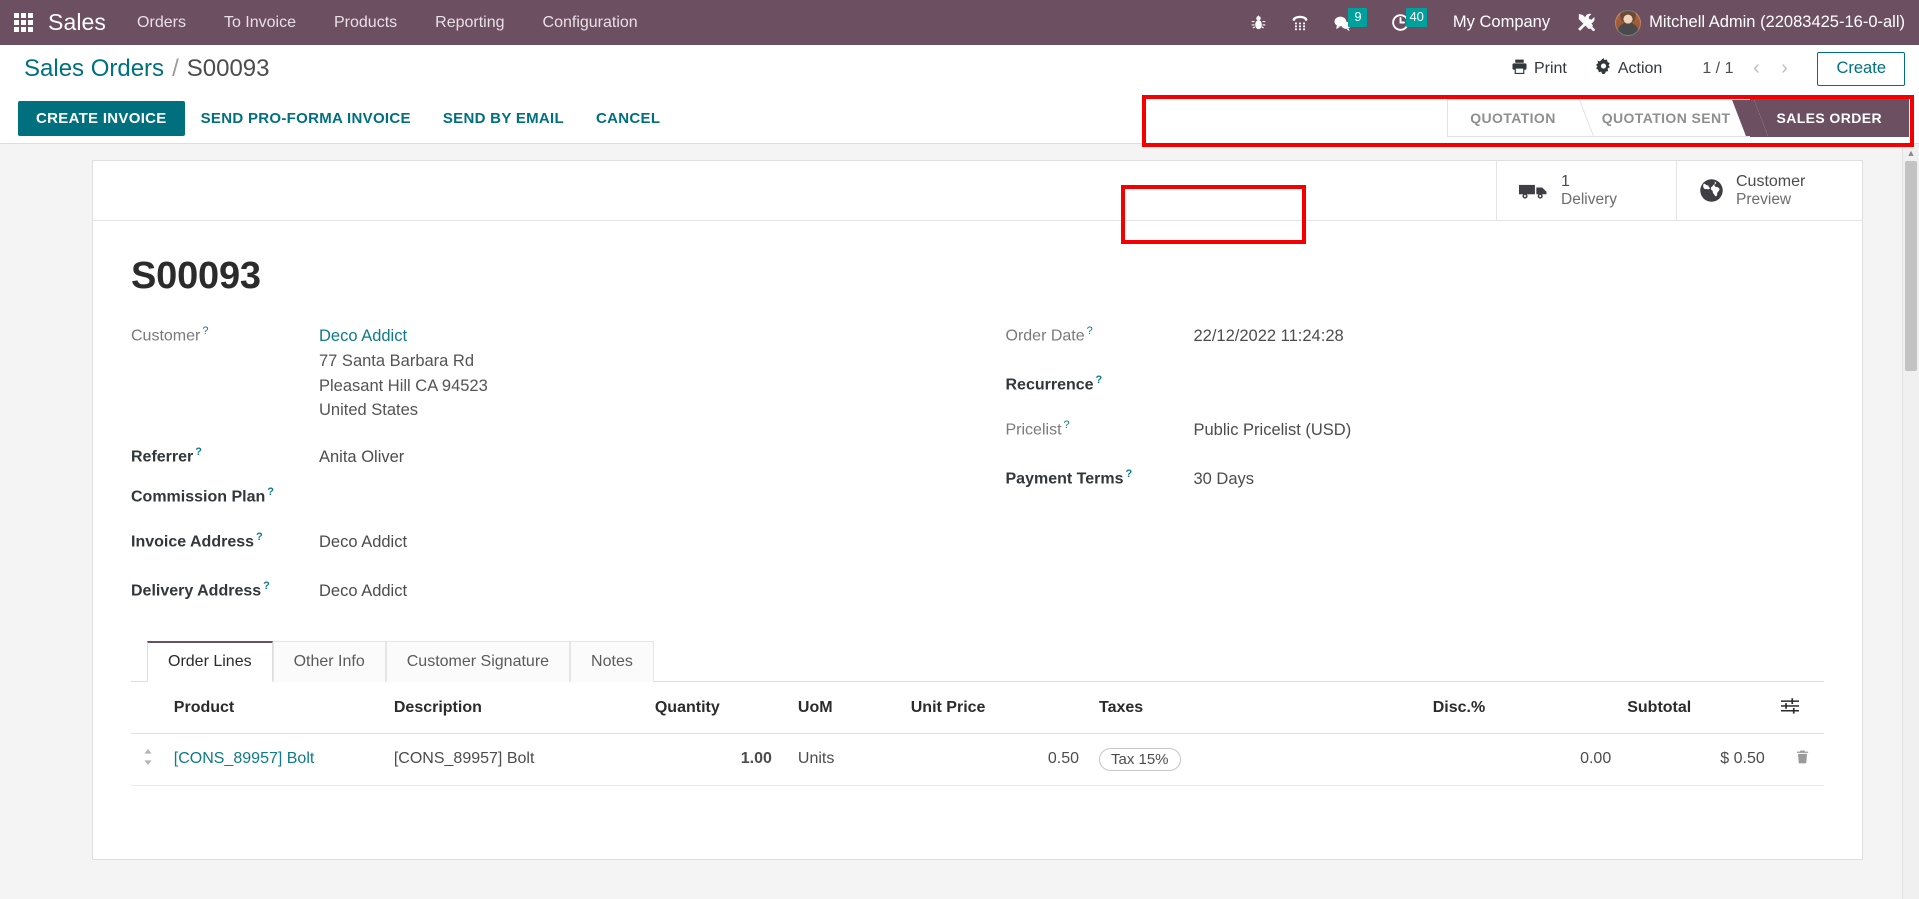 This screenshot has width=1919, height=899. What do you see at coordinates (148, 759) in the screenshot?
I see `drag-handle-icon` at bounding box center [148, 759].